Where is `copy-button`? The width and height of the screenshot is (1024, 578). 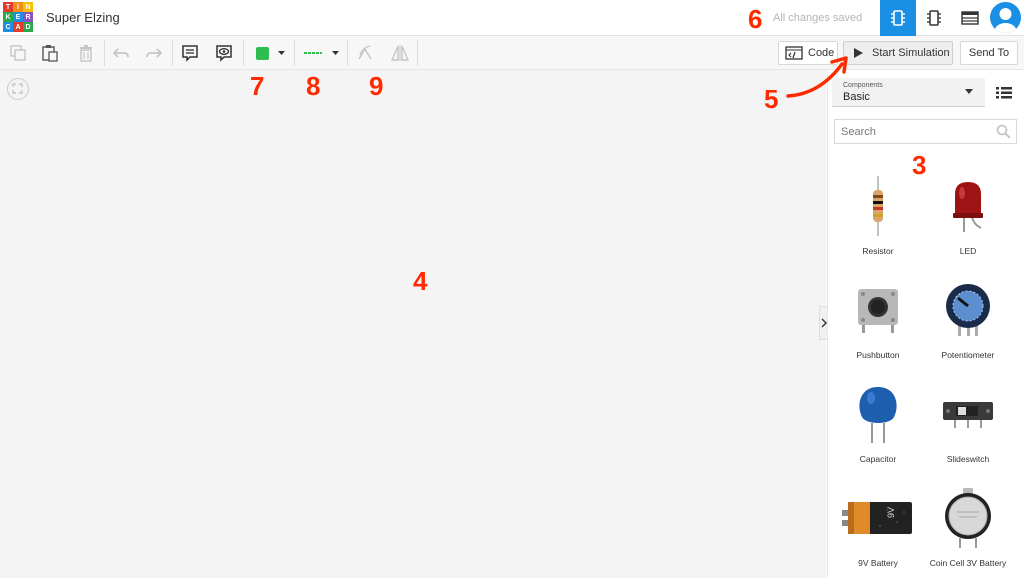 copy-button is located at coordinates (18, 53).